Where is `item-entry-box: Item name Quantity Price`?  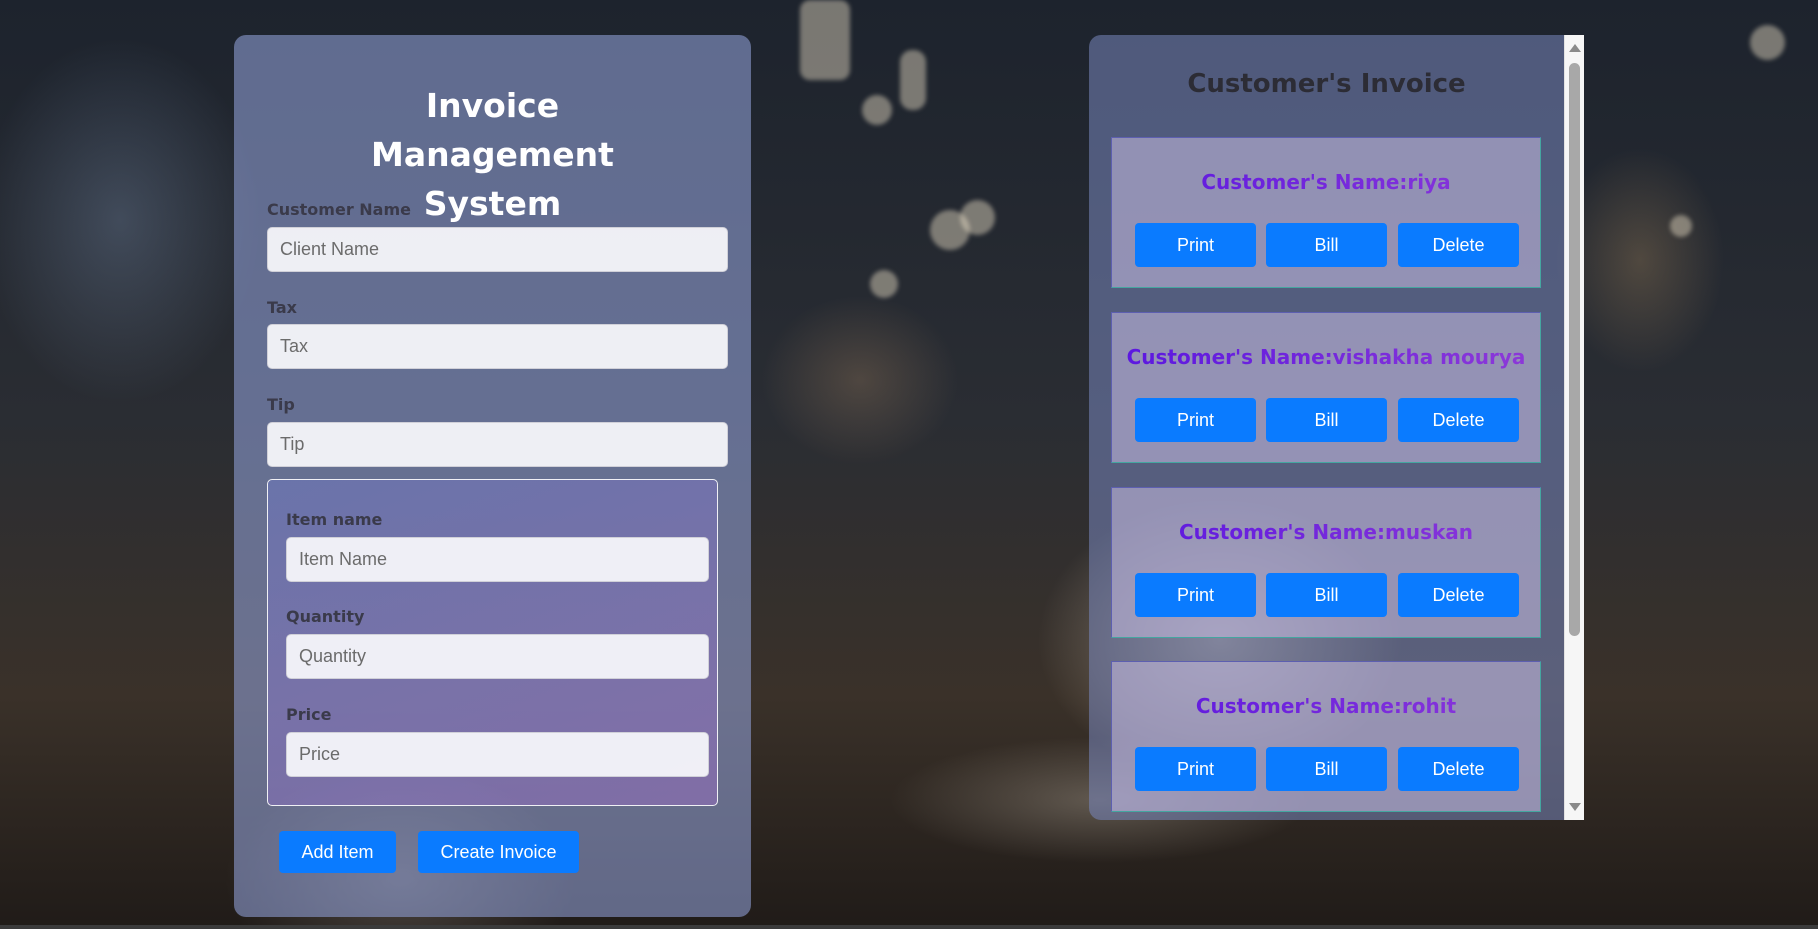 item-entry-box: Item name Quantity Price is located at coordinates (492, 642).